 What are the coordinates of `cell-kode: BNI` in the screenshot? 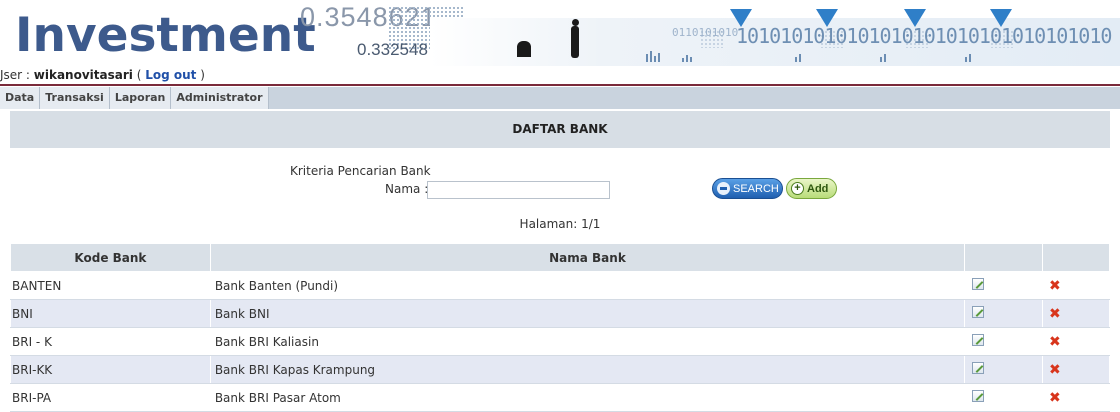 It's located at (110, 313).